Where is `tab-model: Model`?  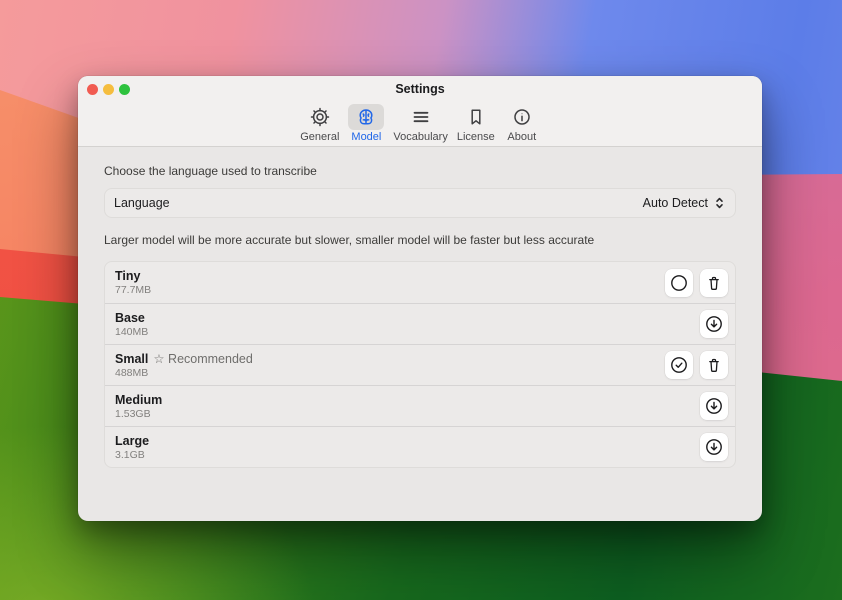
tab-model: Model is located at coordinates (366, 123).